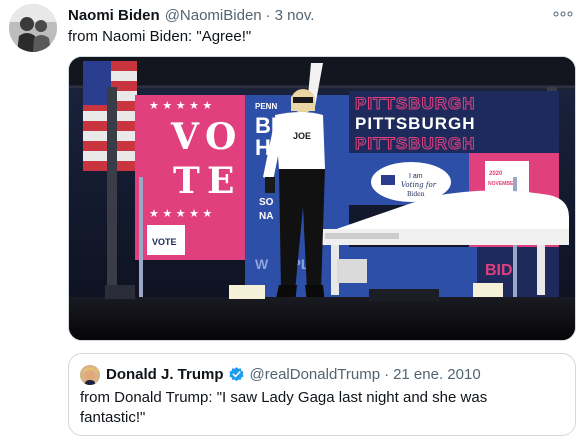 The image size is (586, 441). Describe the element at coordinates (90, 375) in the screenshot. I see `quoted-author-avatar` at that location.